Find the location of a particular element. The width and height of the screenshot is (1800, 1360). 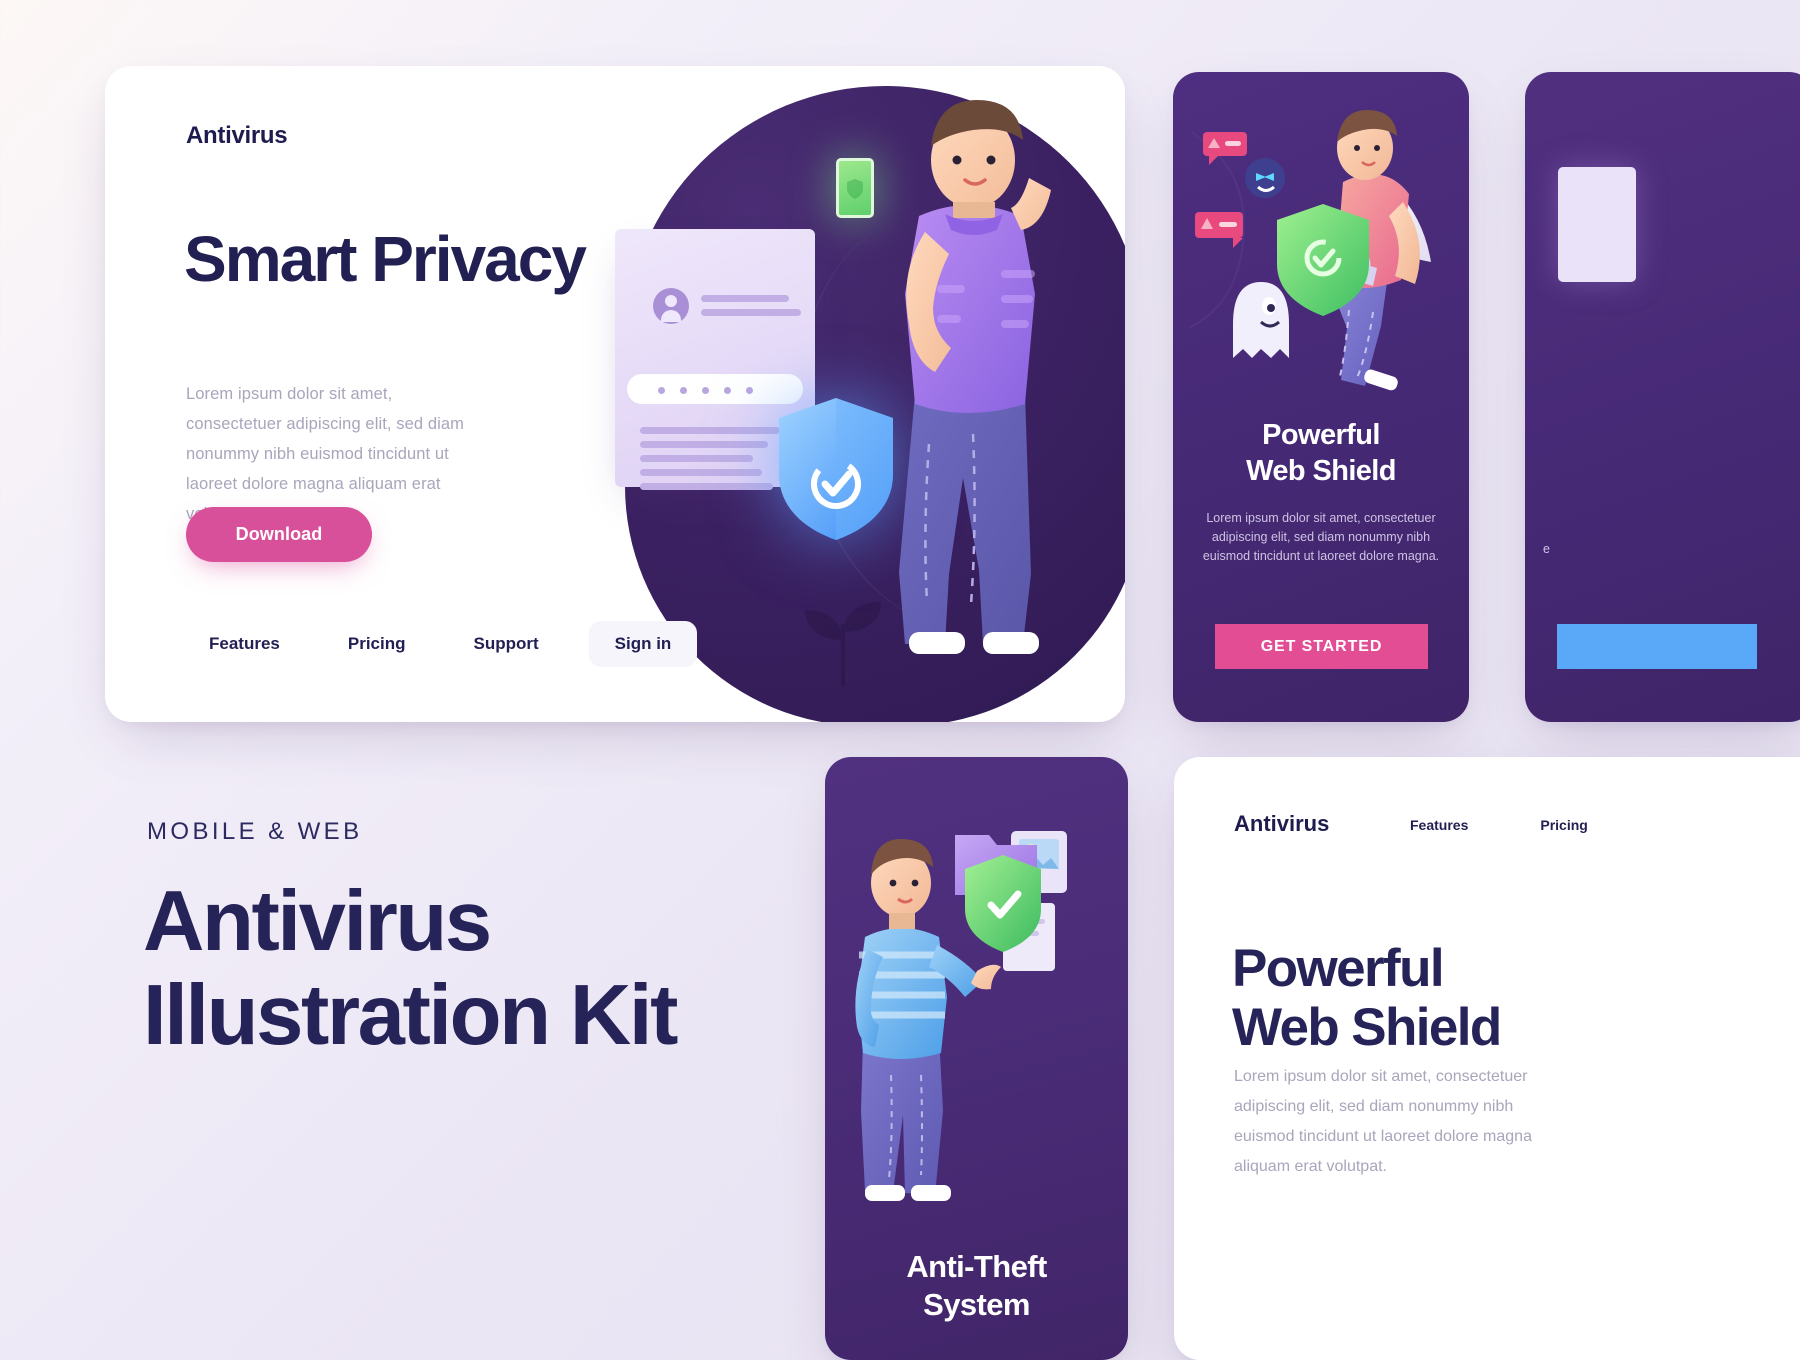

hero-logo: Antivirus is located at coordinates (237, 135).